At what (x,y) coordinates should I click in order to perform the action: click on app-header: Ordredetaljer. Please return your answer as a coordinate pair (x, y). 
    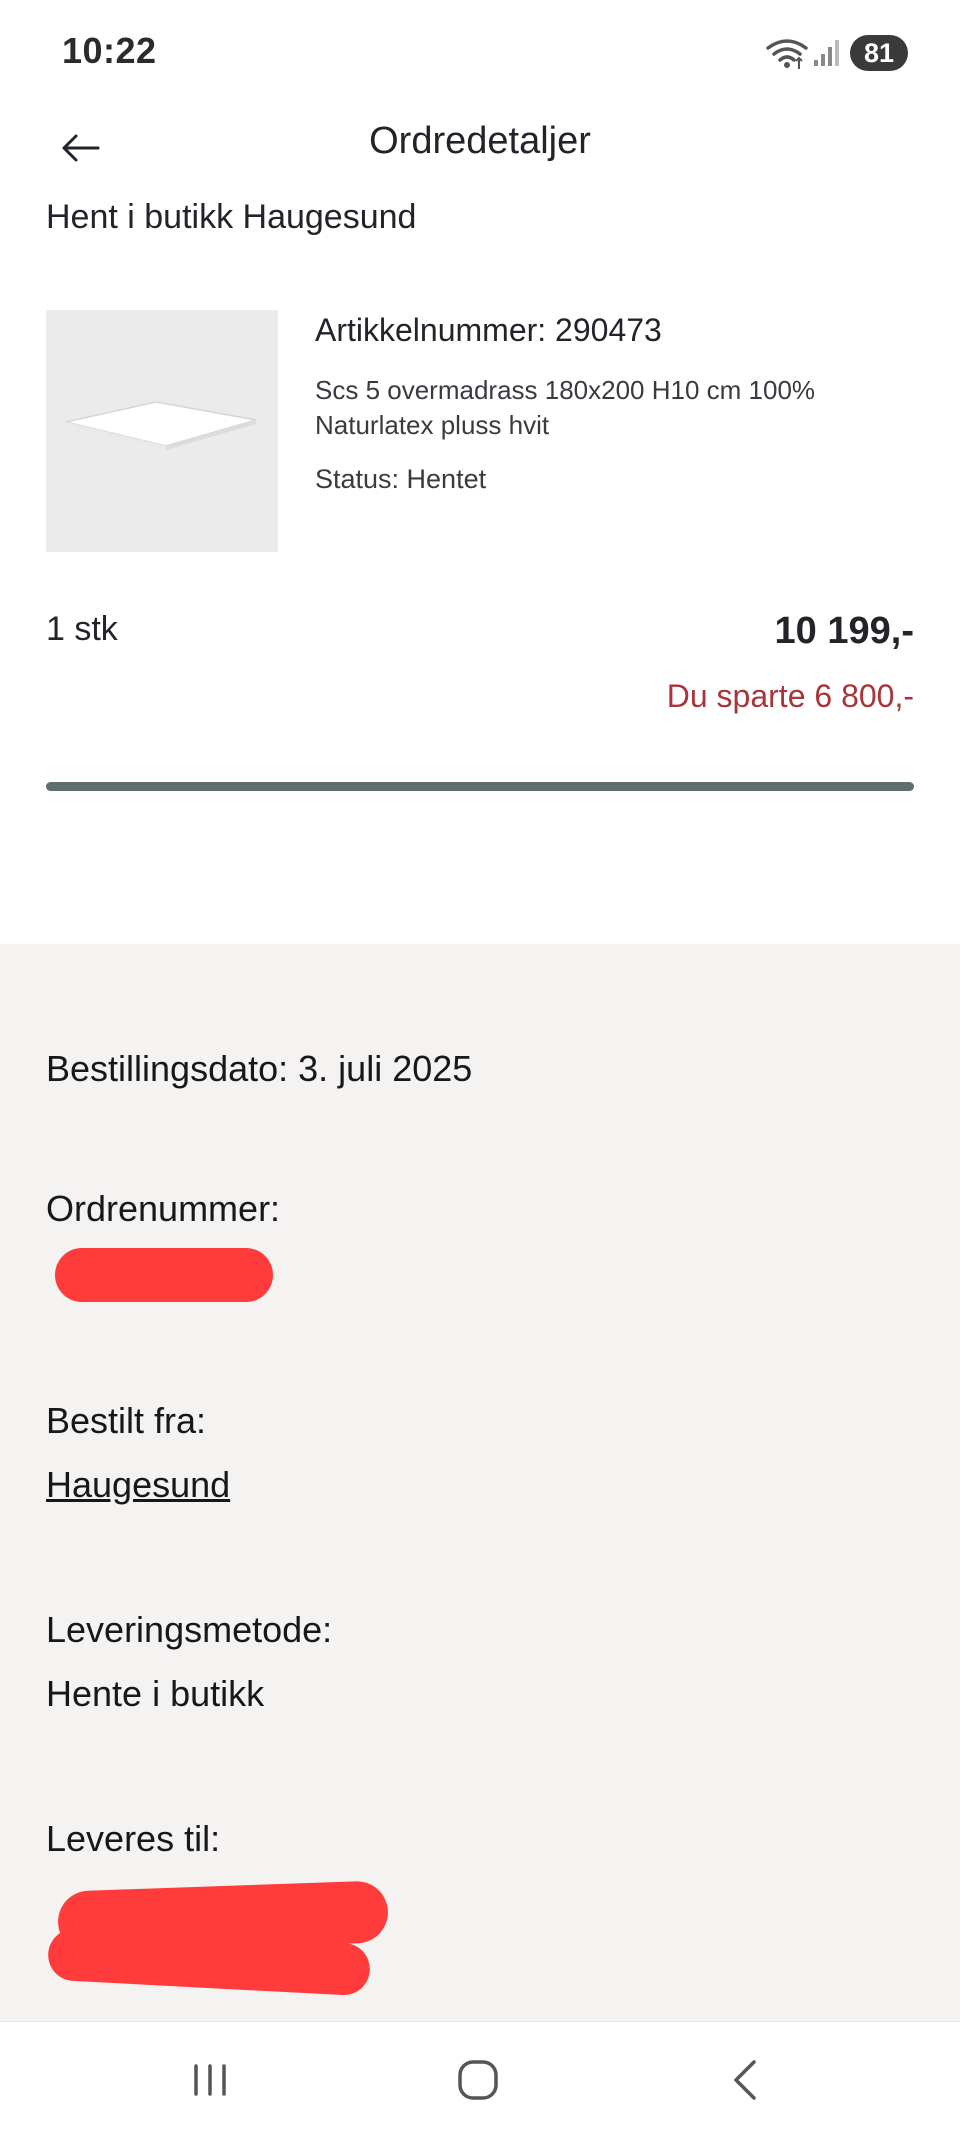
    Looking at the image, I should click on (480, 152).